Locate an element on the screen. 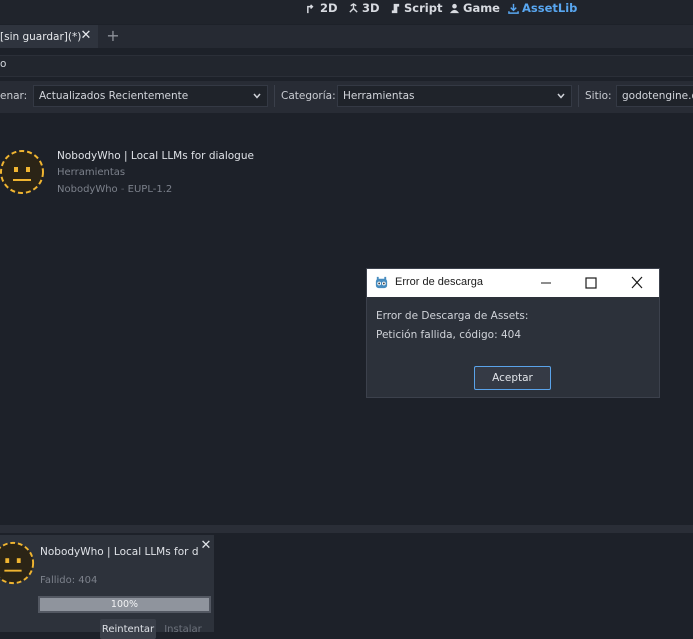  site-label: Sitio: is located at coordinates (598, 96).